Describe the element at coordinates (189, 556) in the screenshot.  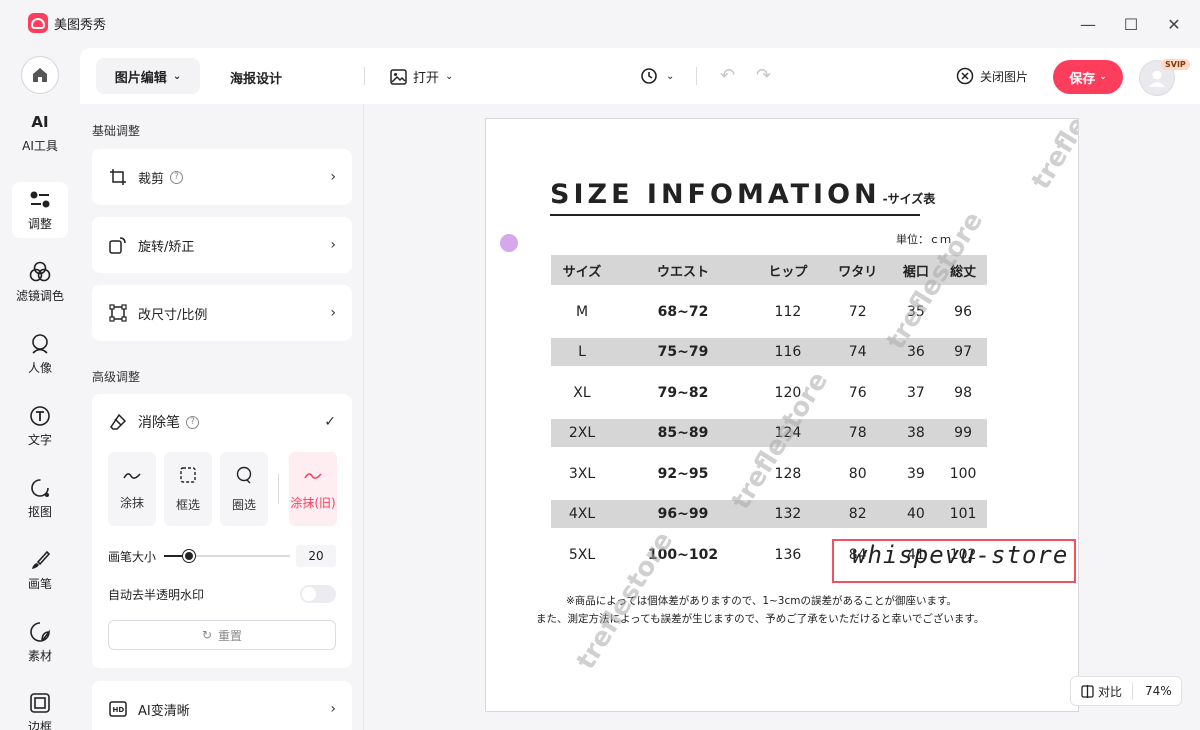
I see `slider-handle` at that location.